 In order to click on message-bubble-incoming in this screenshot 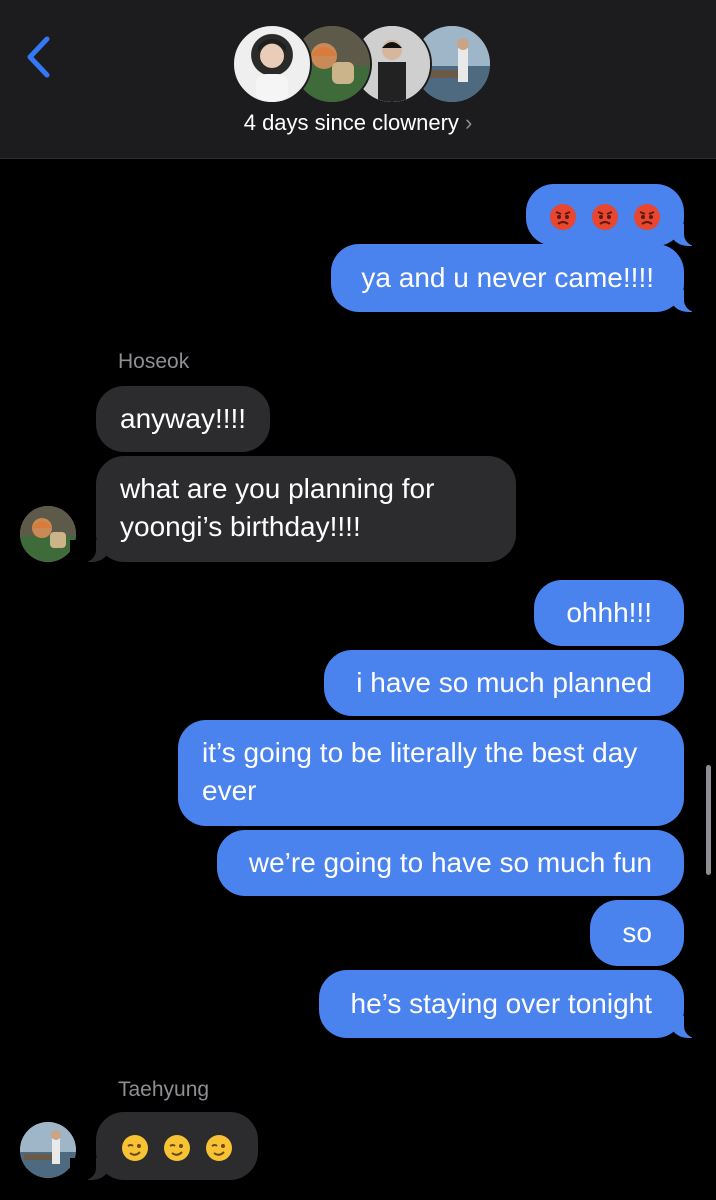, I will do `click(164, 1146)`.